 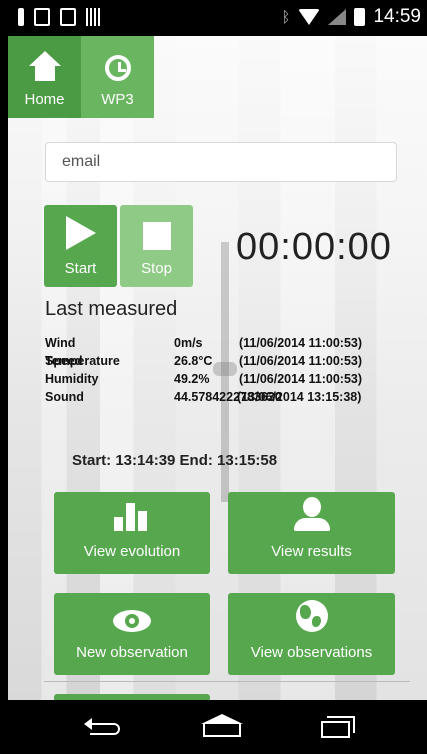 I want to click on user-icon, so click(x=311, y=514).